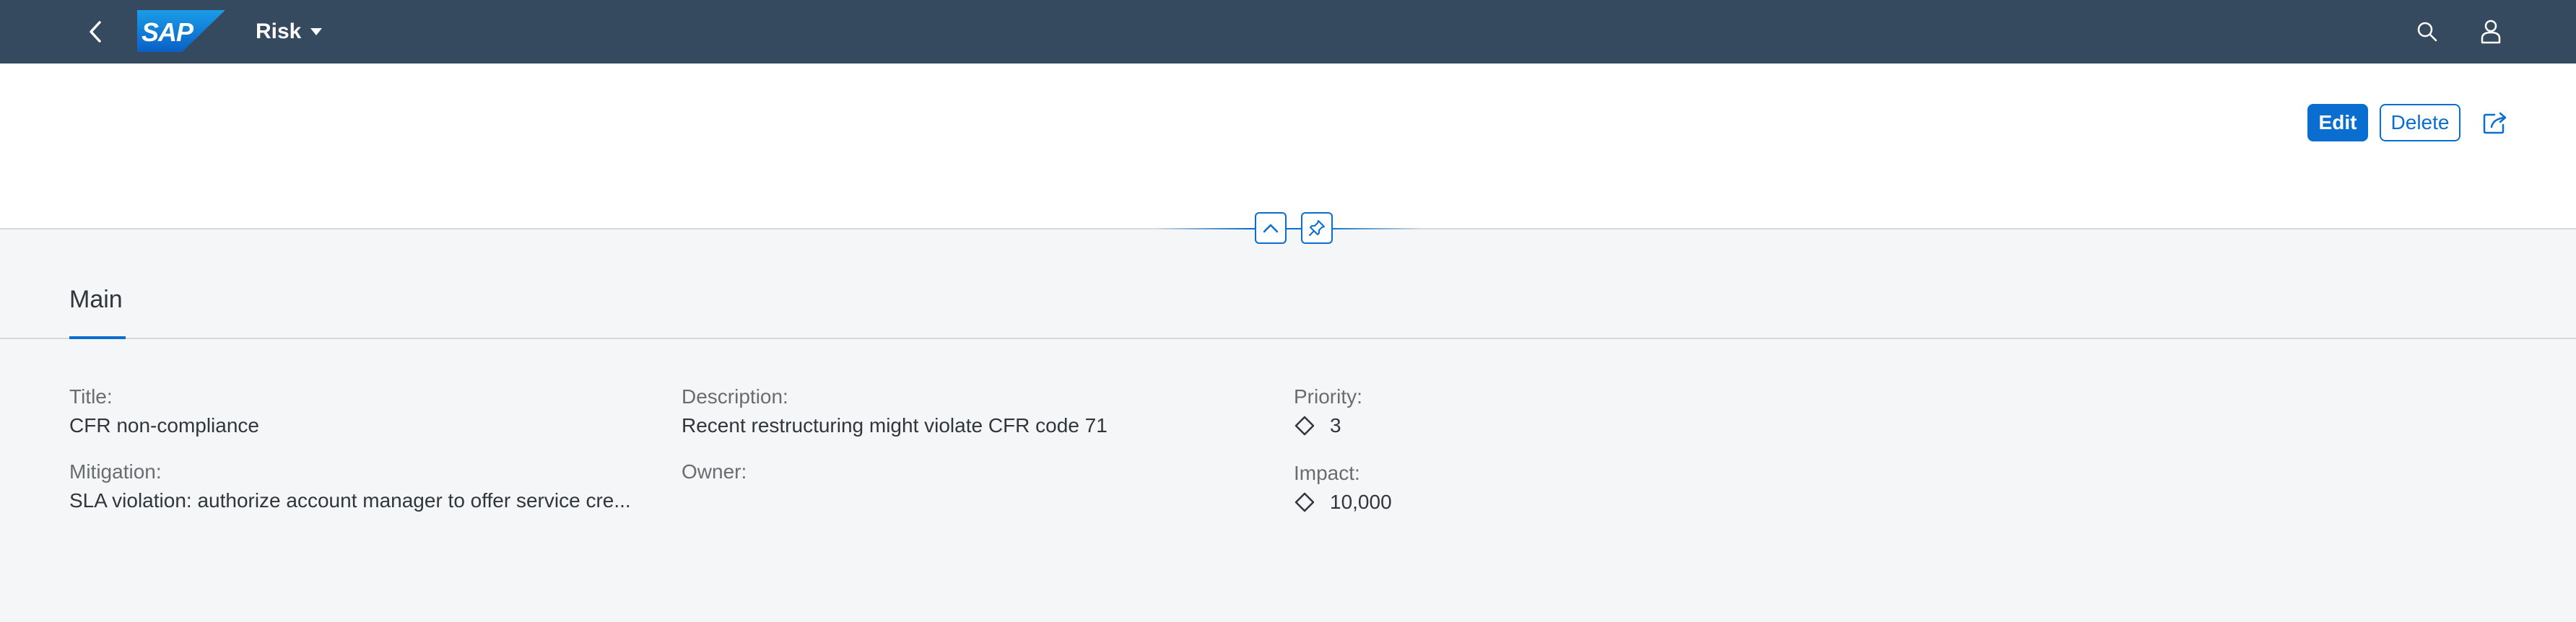 This screenshot has height=622, width=2576. I want to click on impact-indicator: 10,000, so click(1343, 502).